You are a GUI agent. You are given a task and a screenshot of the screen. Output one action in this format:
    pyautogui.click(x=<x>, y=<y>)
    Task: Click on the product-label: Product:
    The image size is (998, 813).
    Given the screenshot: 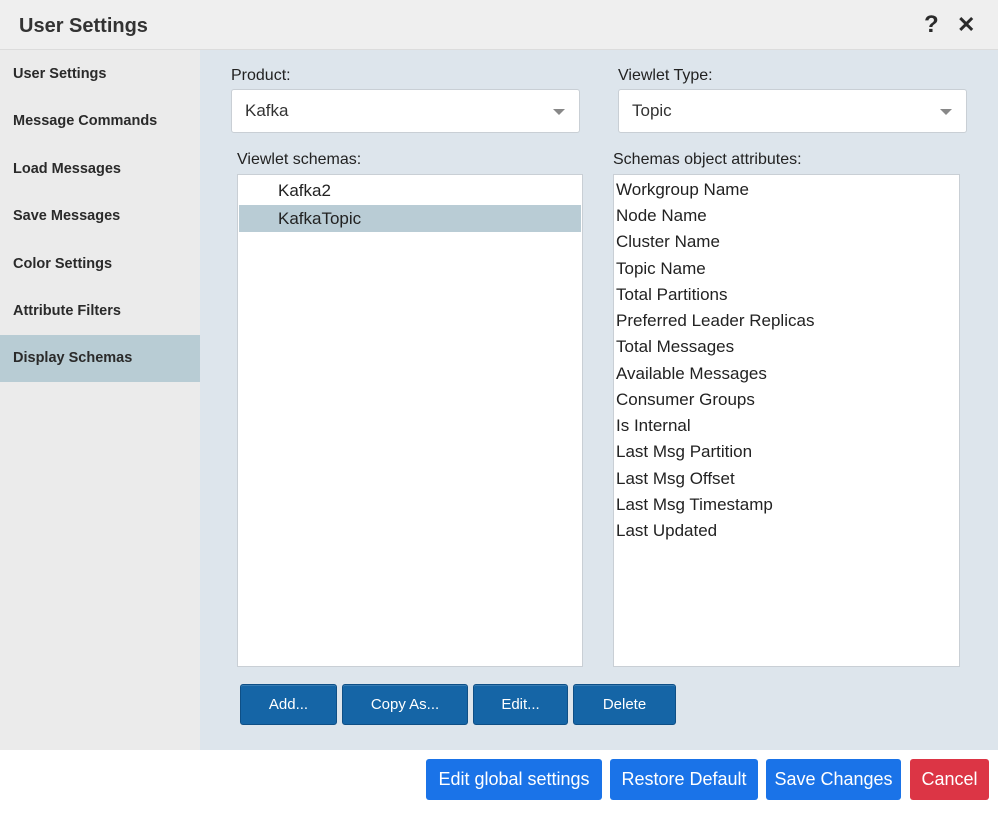 What is the action you would take?
    pyautogui.click(x=261, y=75)
    